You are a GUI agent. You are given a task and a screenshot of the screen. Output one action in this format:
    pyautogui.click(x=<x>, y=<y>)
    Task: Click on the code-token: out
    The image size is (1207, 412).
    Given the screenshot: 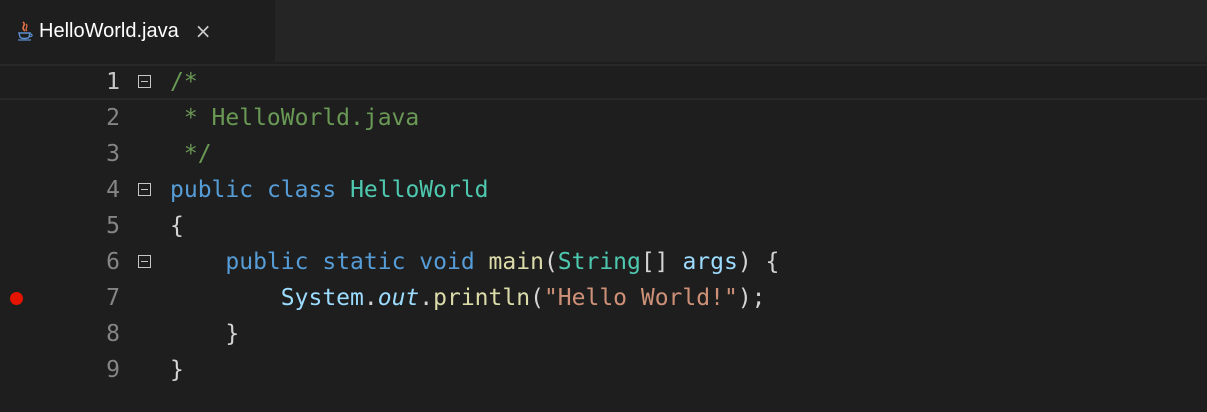 What is the action you would take?
    pyautogui.click(x=398, y=298)
    